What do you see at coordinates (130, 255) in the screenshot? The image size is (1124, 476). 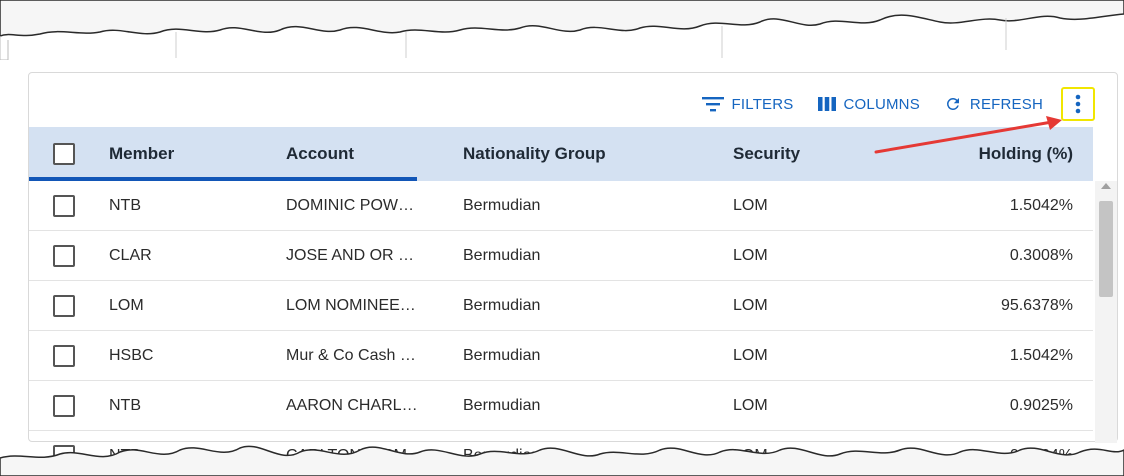 I see `cell-member: CLAR` at bounding box center [130, 255].